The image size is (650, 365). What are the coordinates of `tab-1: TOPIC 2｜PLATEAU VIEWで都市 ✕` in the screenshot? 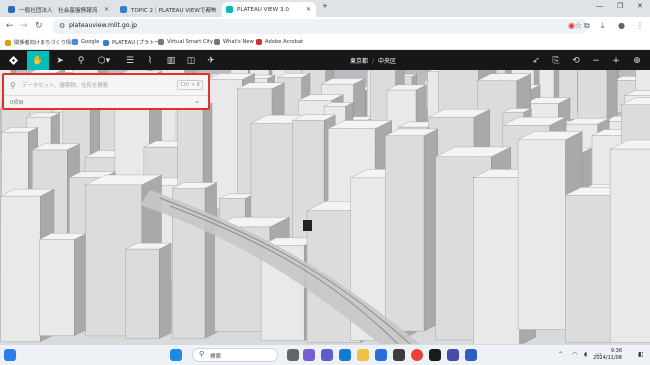 It's located at (168, 9).